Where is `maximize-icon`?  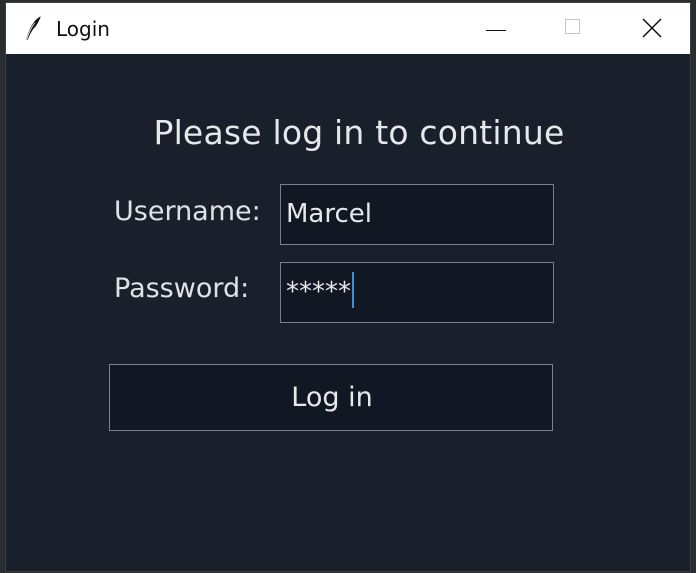 maximize-icon is located at coordinates (572, 26).